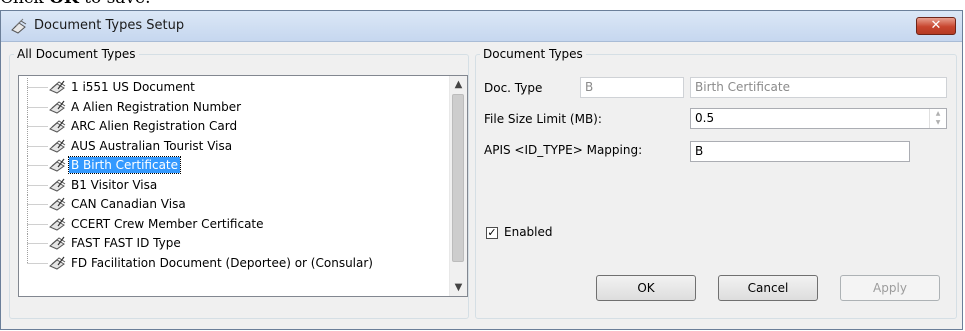  Describe the element at coordinates (818, 118) in the screenshot. I see `file-size-input: 0.5 ▲ ▼` at that location.